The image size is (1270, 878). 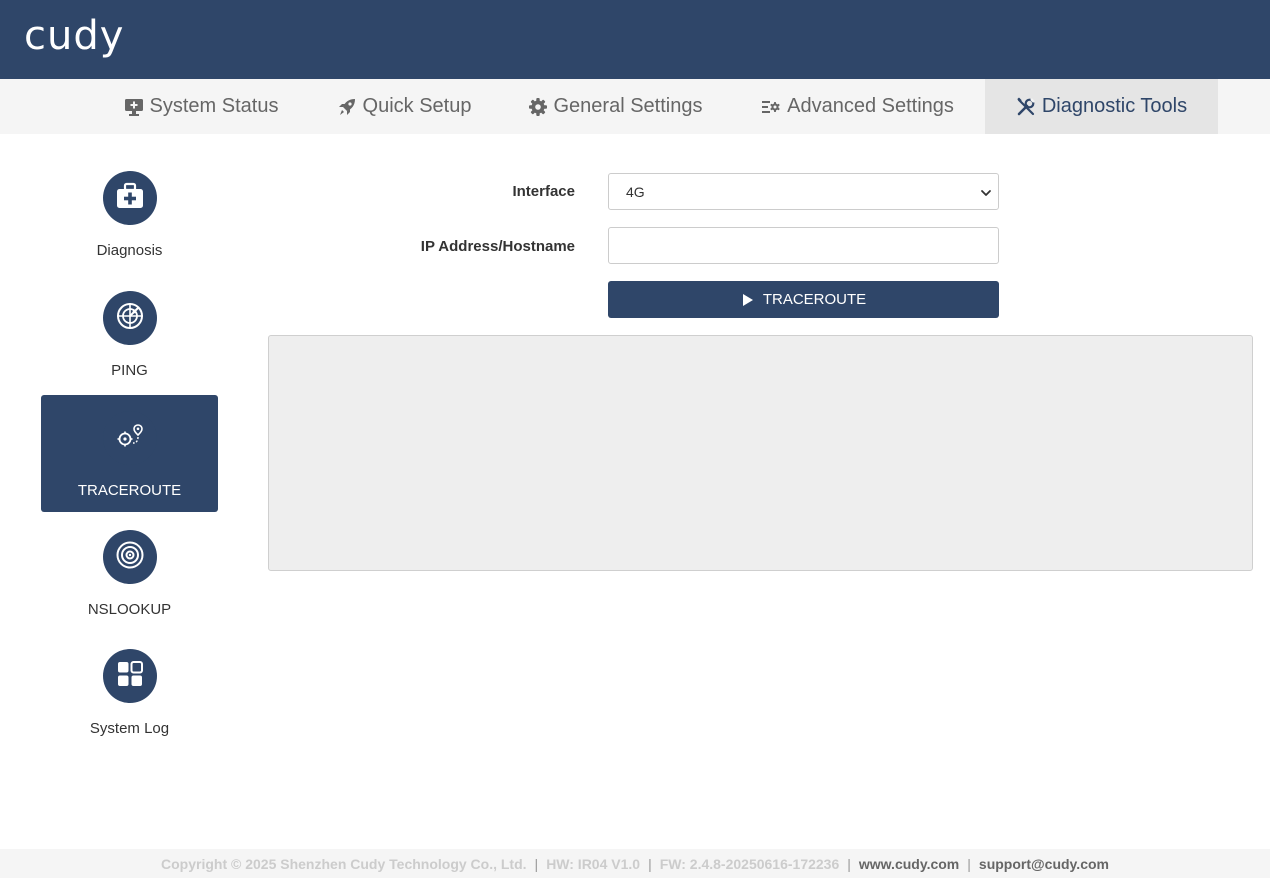 What do you see at coordinates (134, 107) in the screenshot?
I see `monitor-icon` at bounding box center [134, 107].